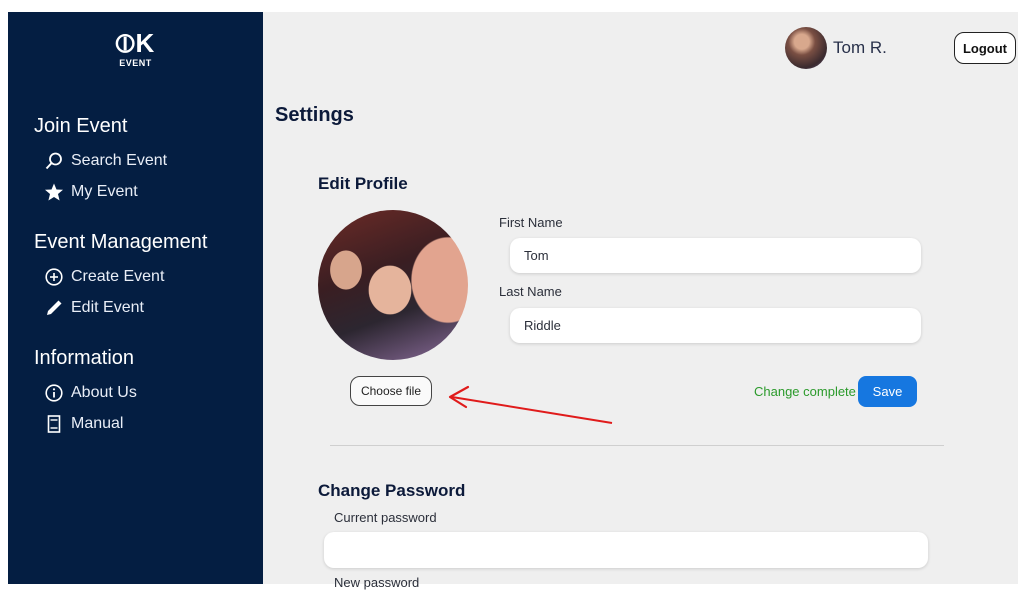  What do you see at coordinates (392, 490) in the screenshot?
I see `change-password-heading: Change Password` at bounding box center [392, 490].